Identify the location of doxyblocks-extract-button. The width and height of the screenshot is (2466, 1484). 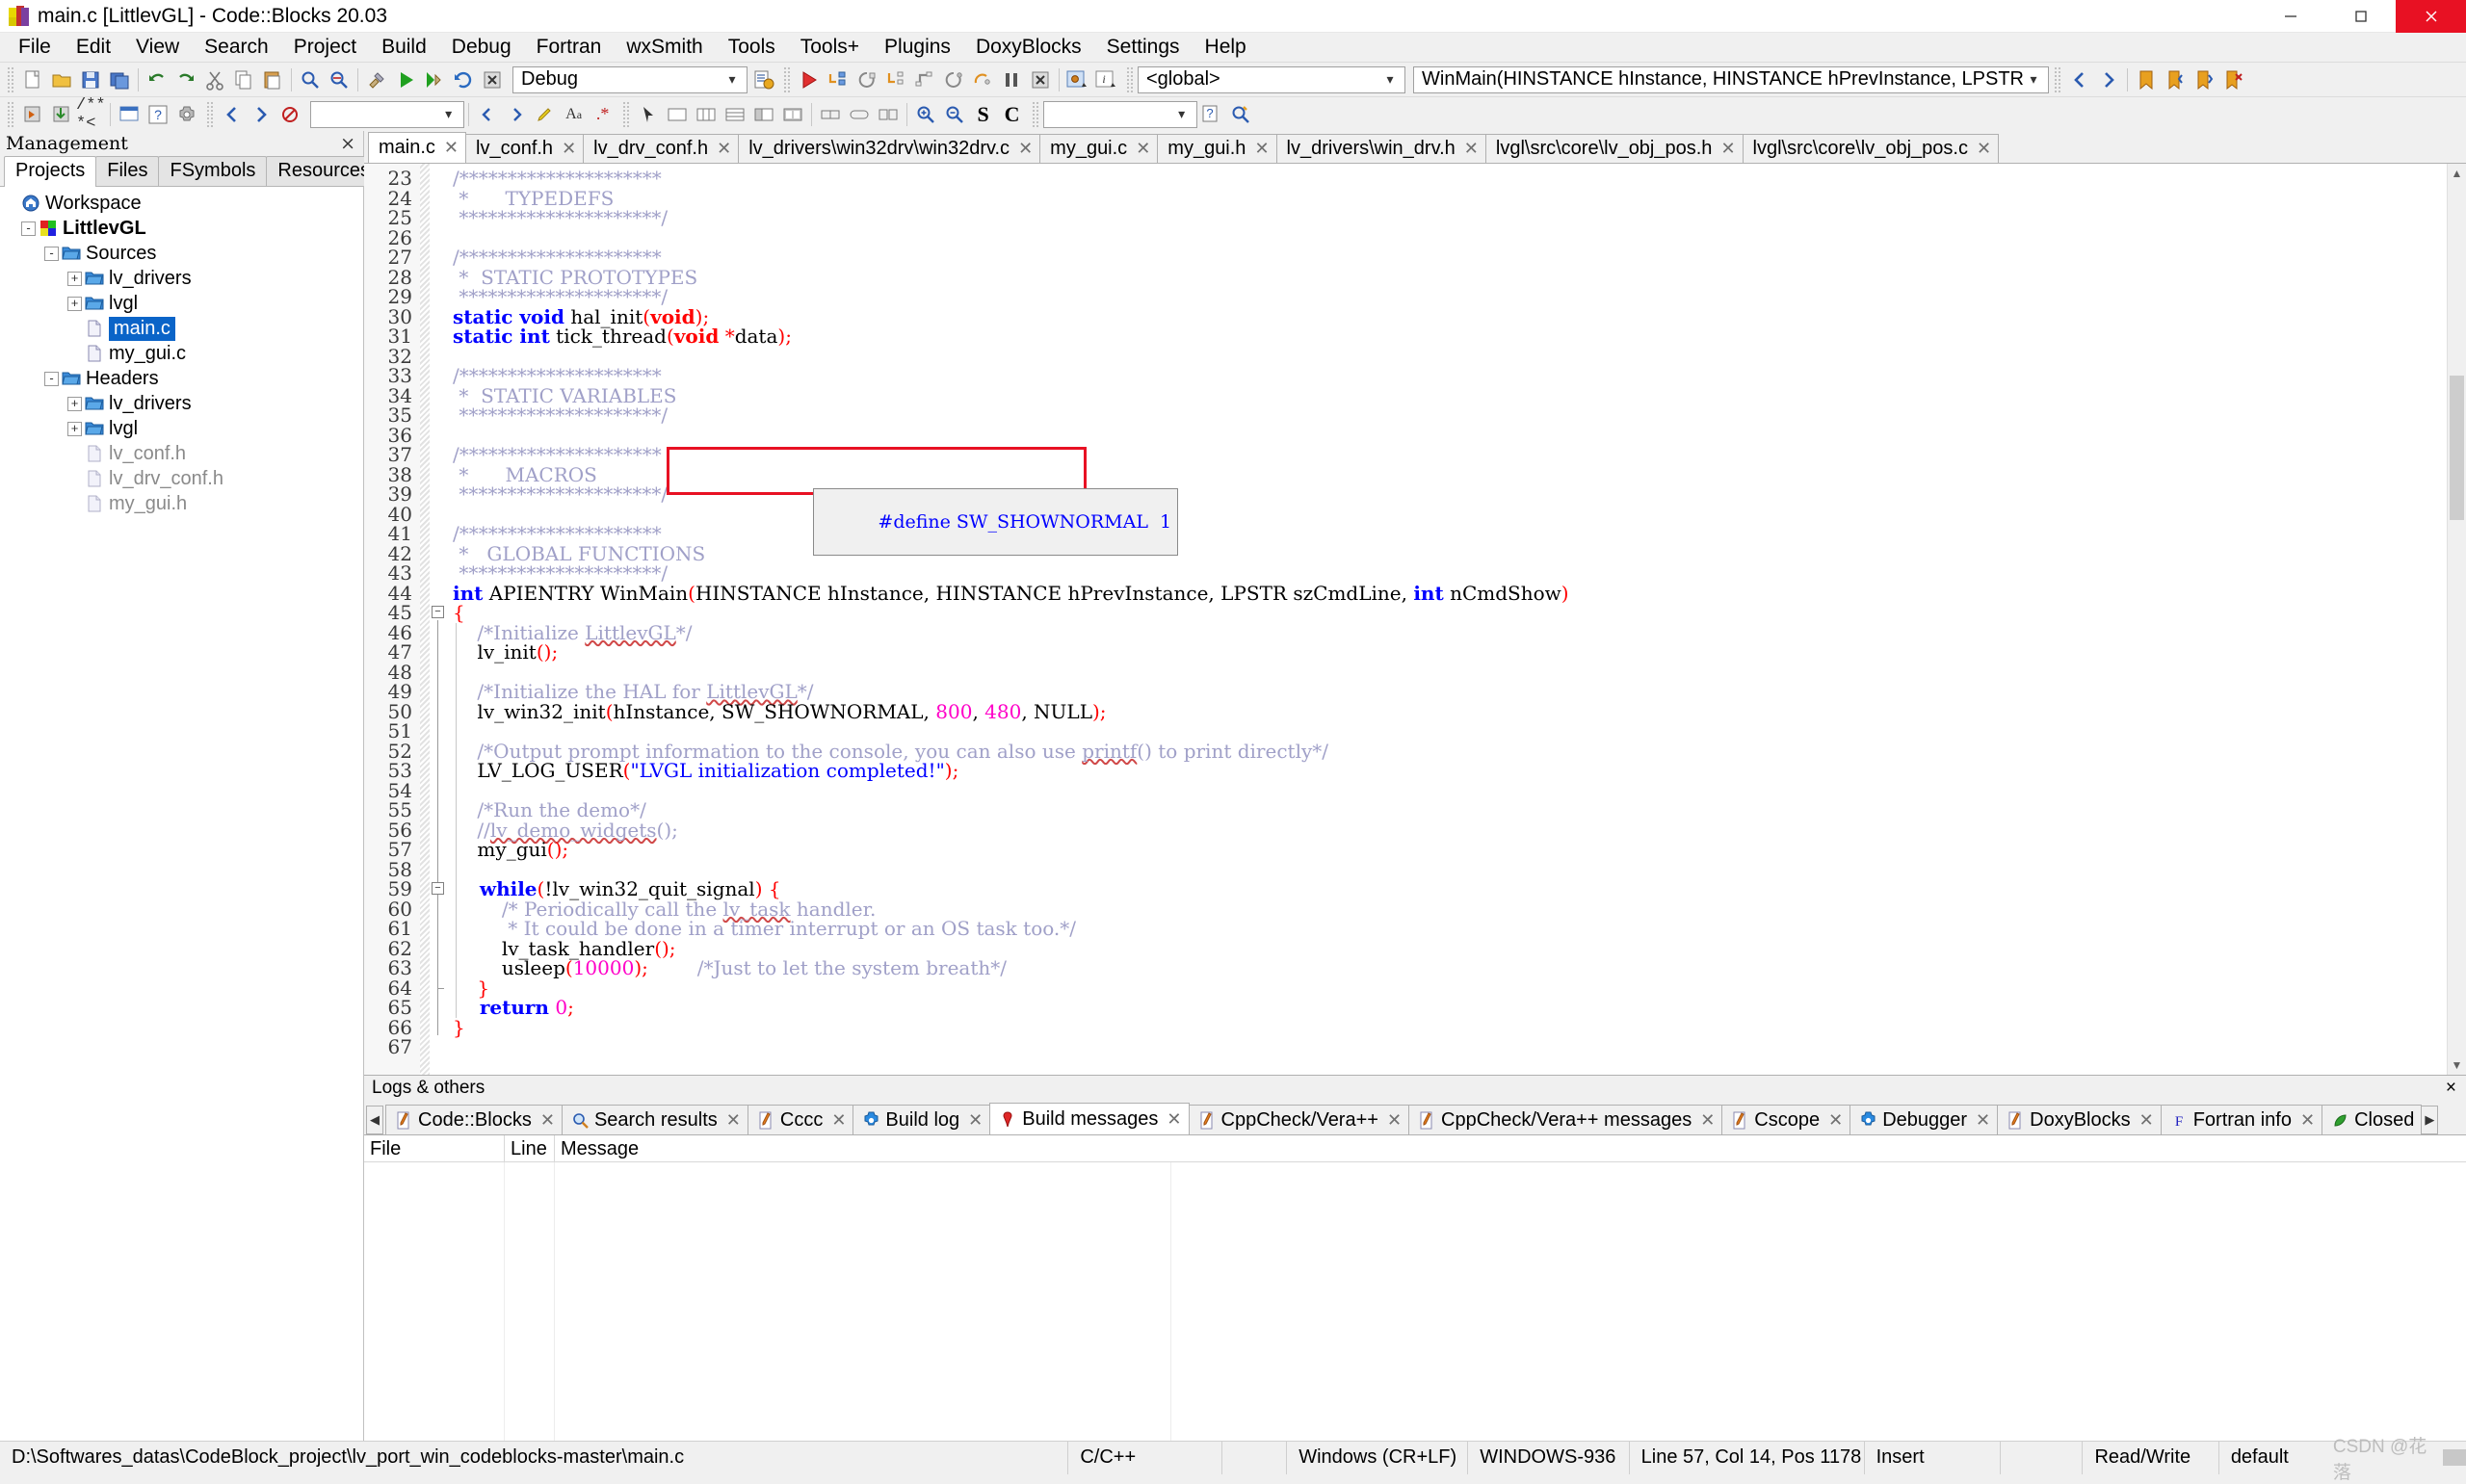
(61, 115).